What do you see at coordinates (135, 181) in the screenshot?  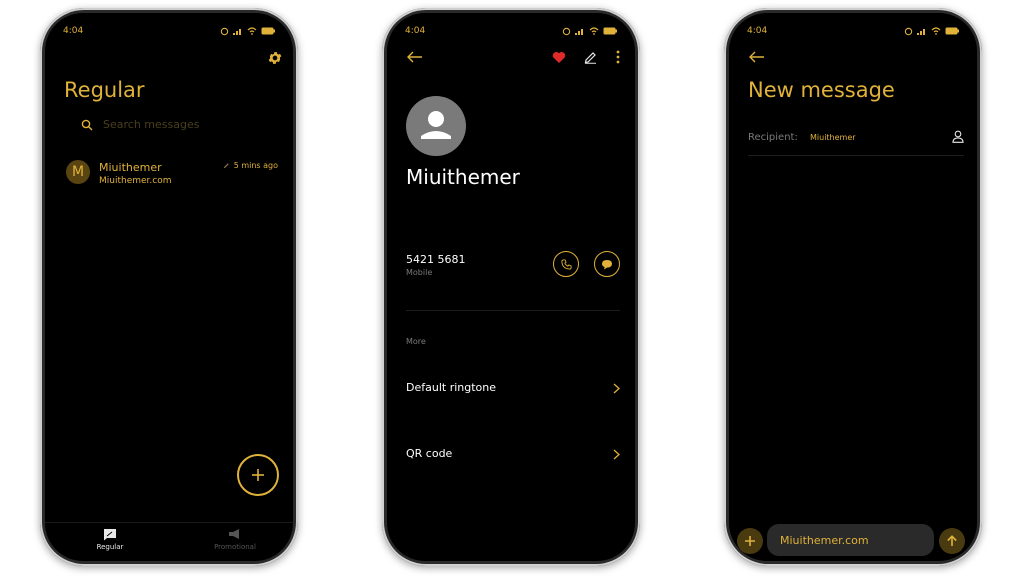 I see `conversation-preview: Miuithemer.com` at bounding box center [135, 181].